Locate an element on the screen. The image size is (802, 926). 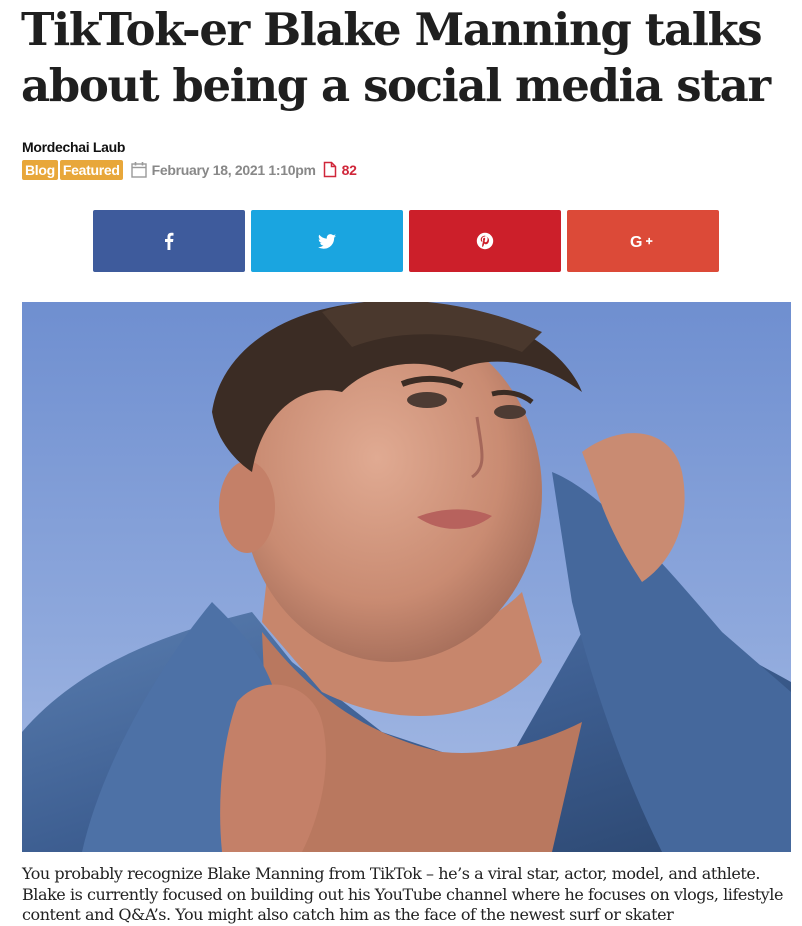
googleplus-share-button: G is located at coordinates (643, 241).